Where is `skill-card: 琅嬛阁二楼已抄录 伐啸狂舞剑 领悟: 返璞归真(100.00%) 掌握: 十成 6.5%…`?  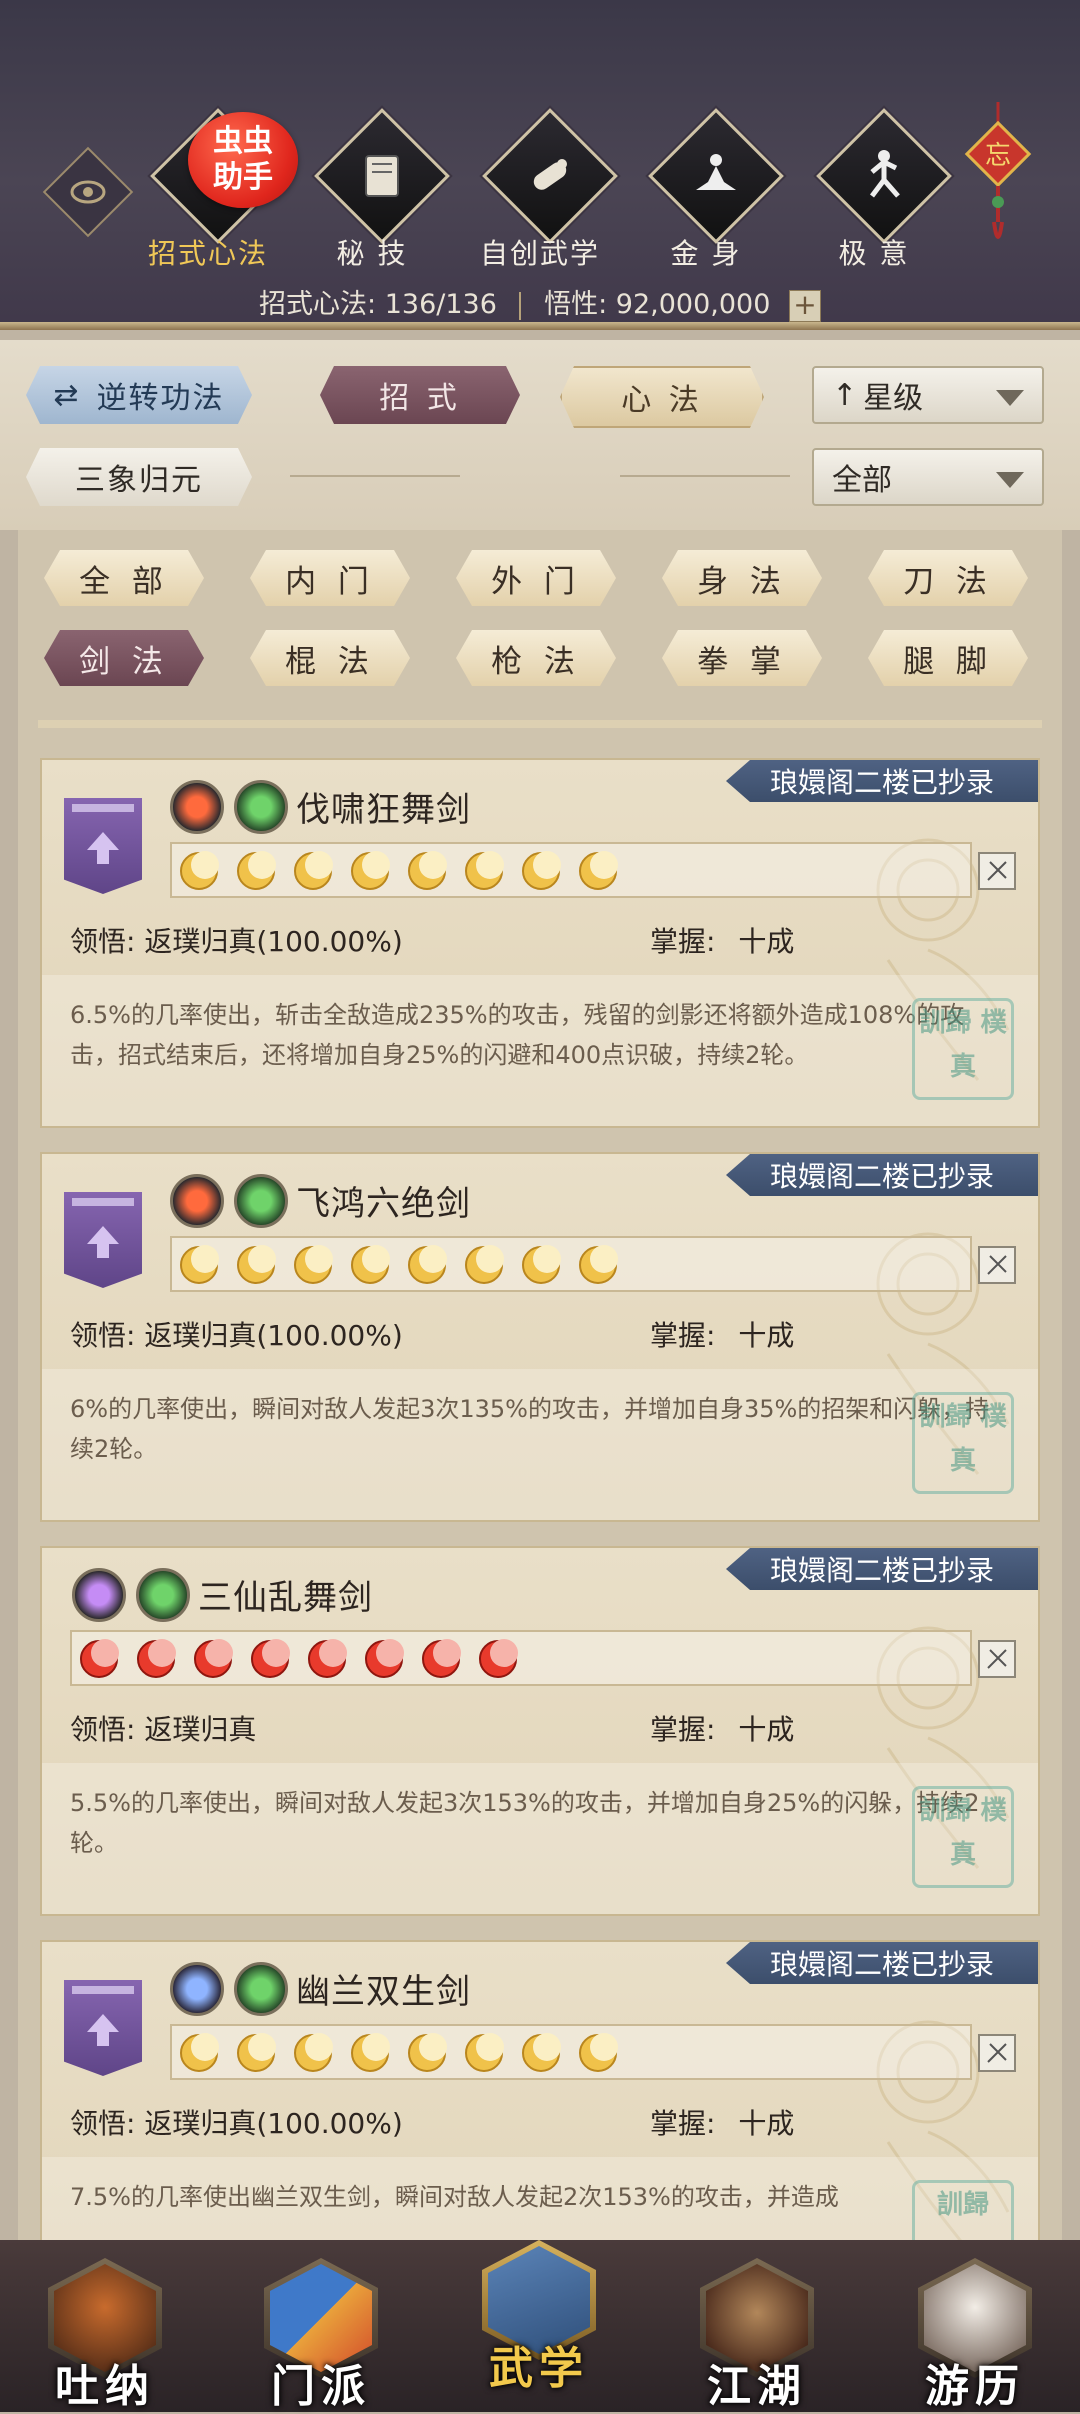
skill-card: 琅嬛阁二楼已抄录 伐啸狂舞剑 领悟: 返璞归真(100.00%) 掌握: 十成 6.5%… is located at coordinates (540, 943).